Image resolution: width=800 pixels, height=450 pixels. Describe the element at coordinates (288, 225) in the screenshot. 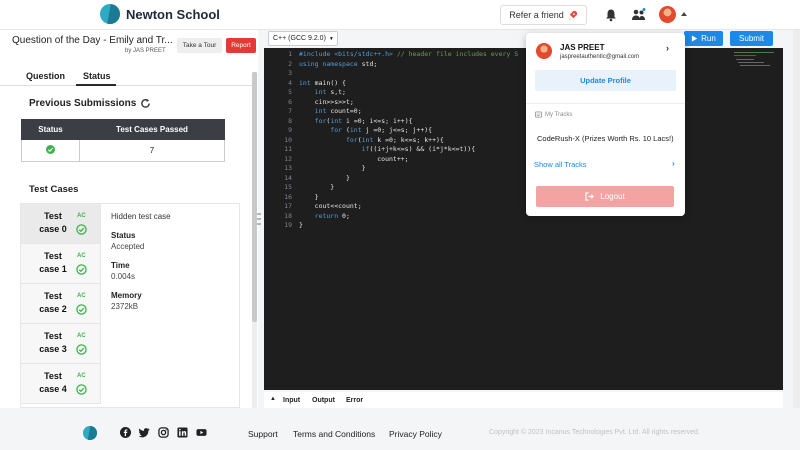

I see `line-number: 19` at that location.